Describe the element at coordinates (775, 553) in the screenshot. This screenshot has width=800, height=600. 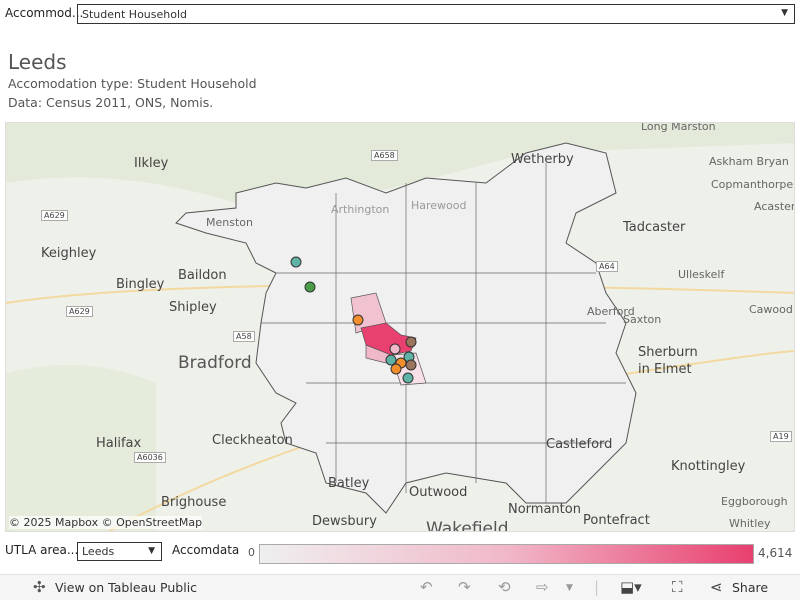
I see `legend-max: 4,614` at that location.